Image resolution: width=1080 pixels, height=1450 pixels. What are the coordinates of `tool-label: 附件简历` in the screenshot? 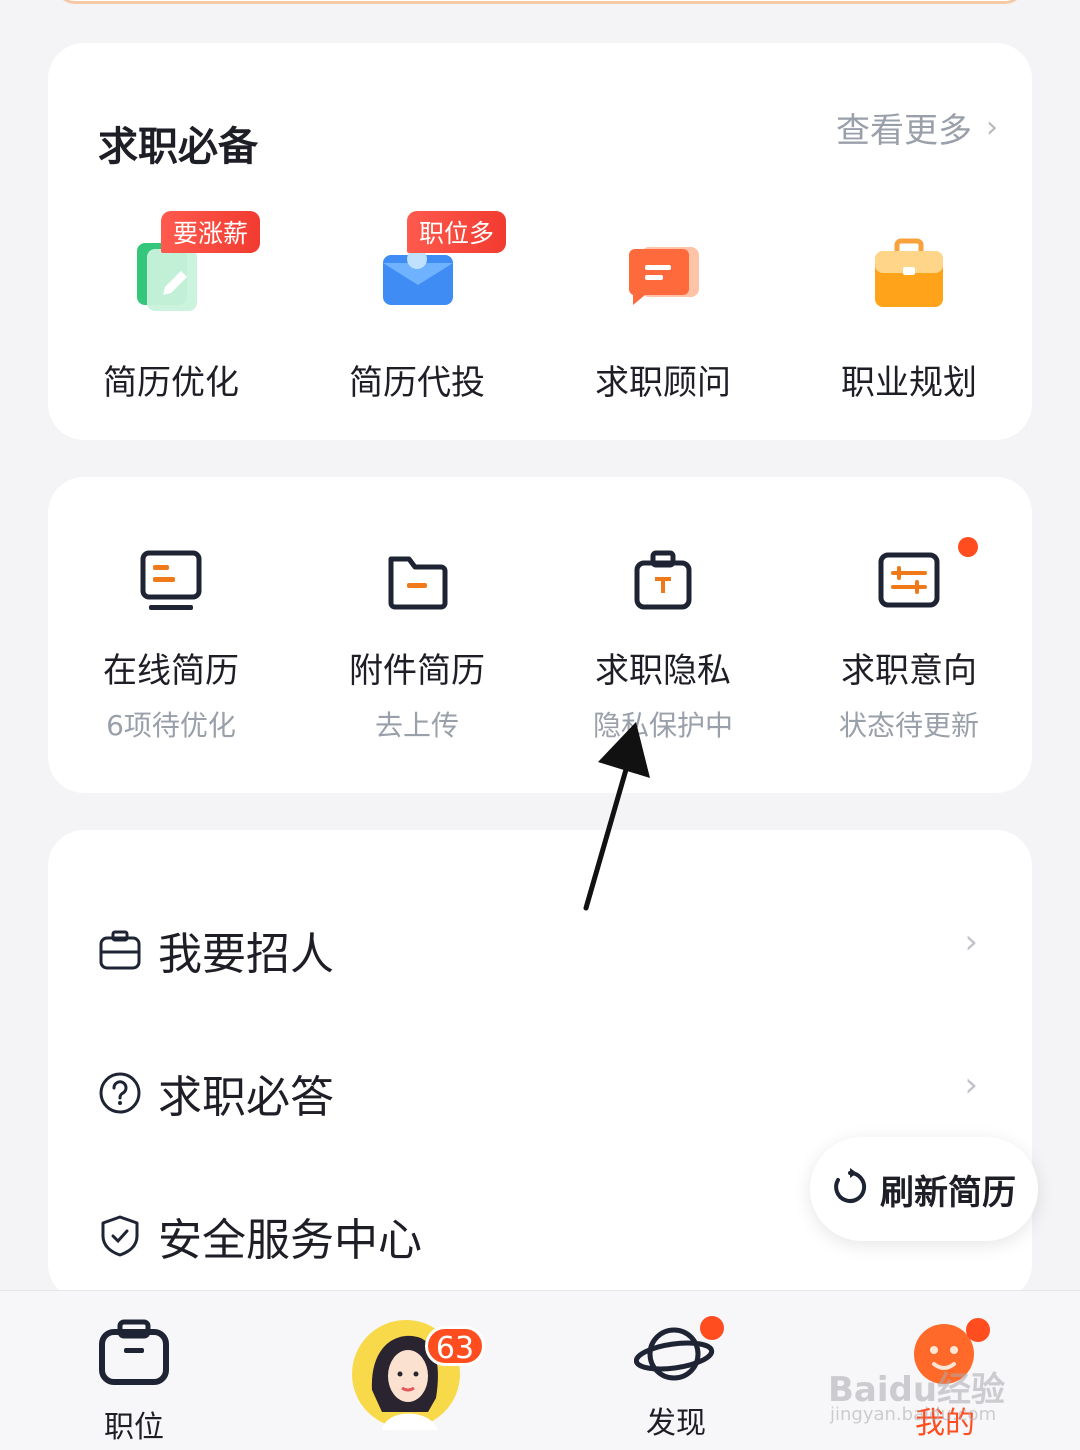 It's located at (417, 671).